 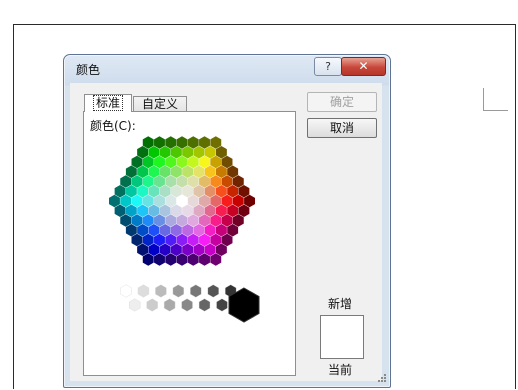 I want to click on resize-grip-icon, so click(x=382, y=378).